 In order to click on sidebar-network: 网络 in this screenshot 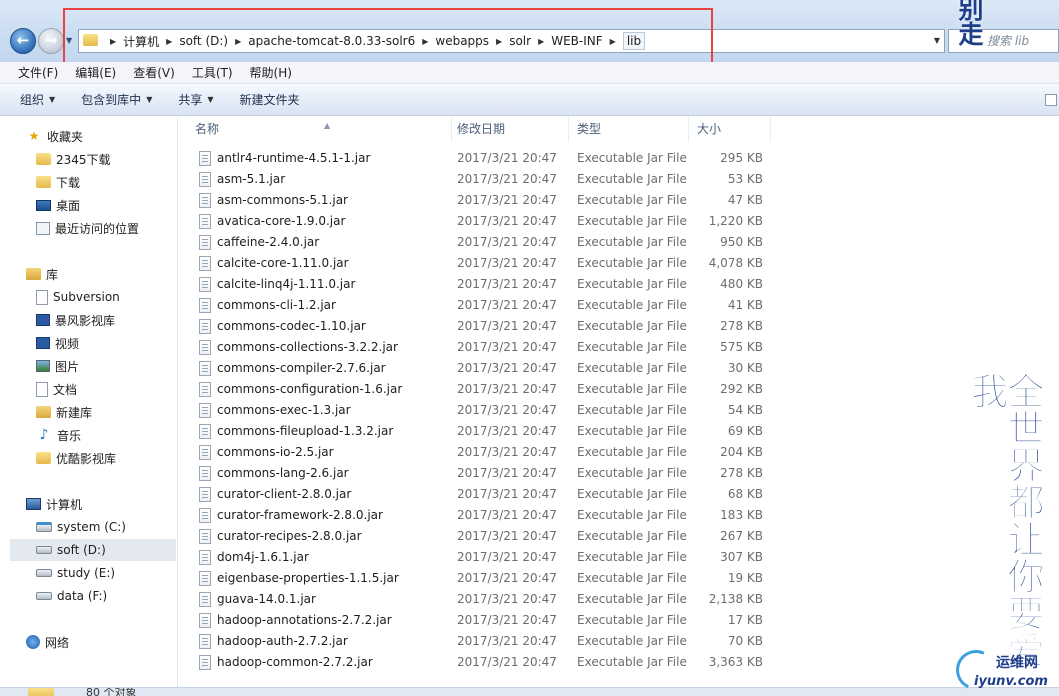, I will do `click(47, 642)`.